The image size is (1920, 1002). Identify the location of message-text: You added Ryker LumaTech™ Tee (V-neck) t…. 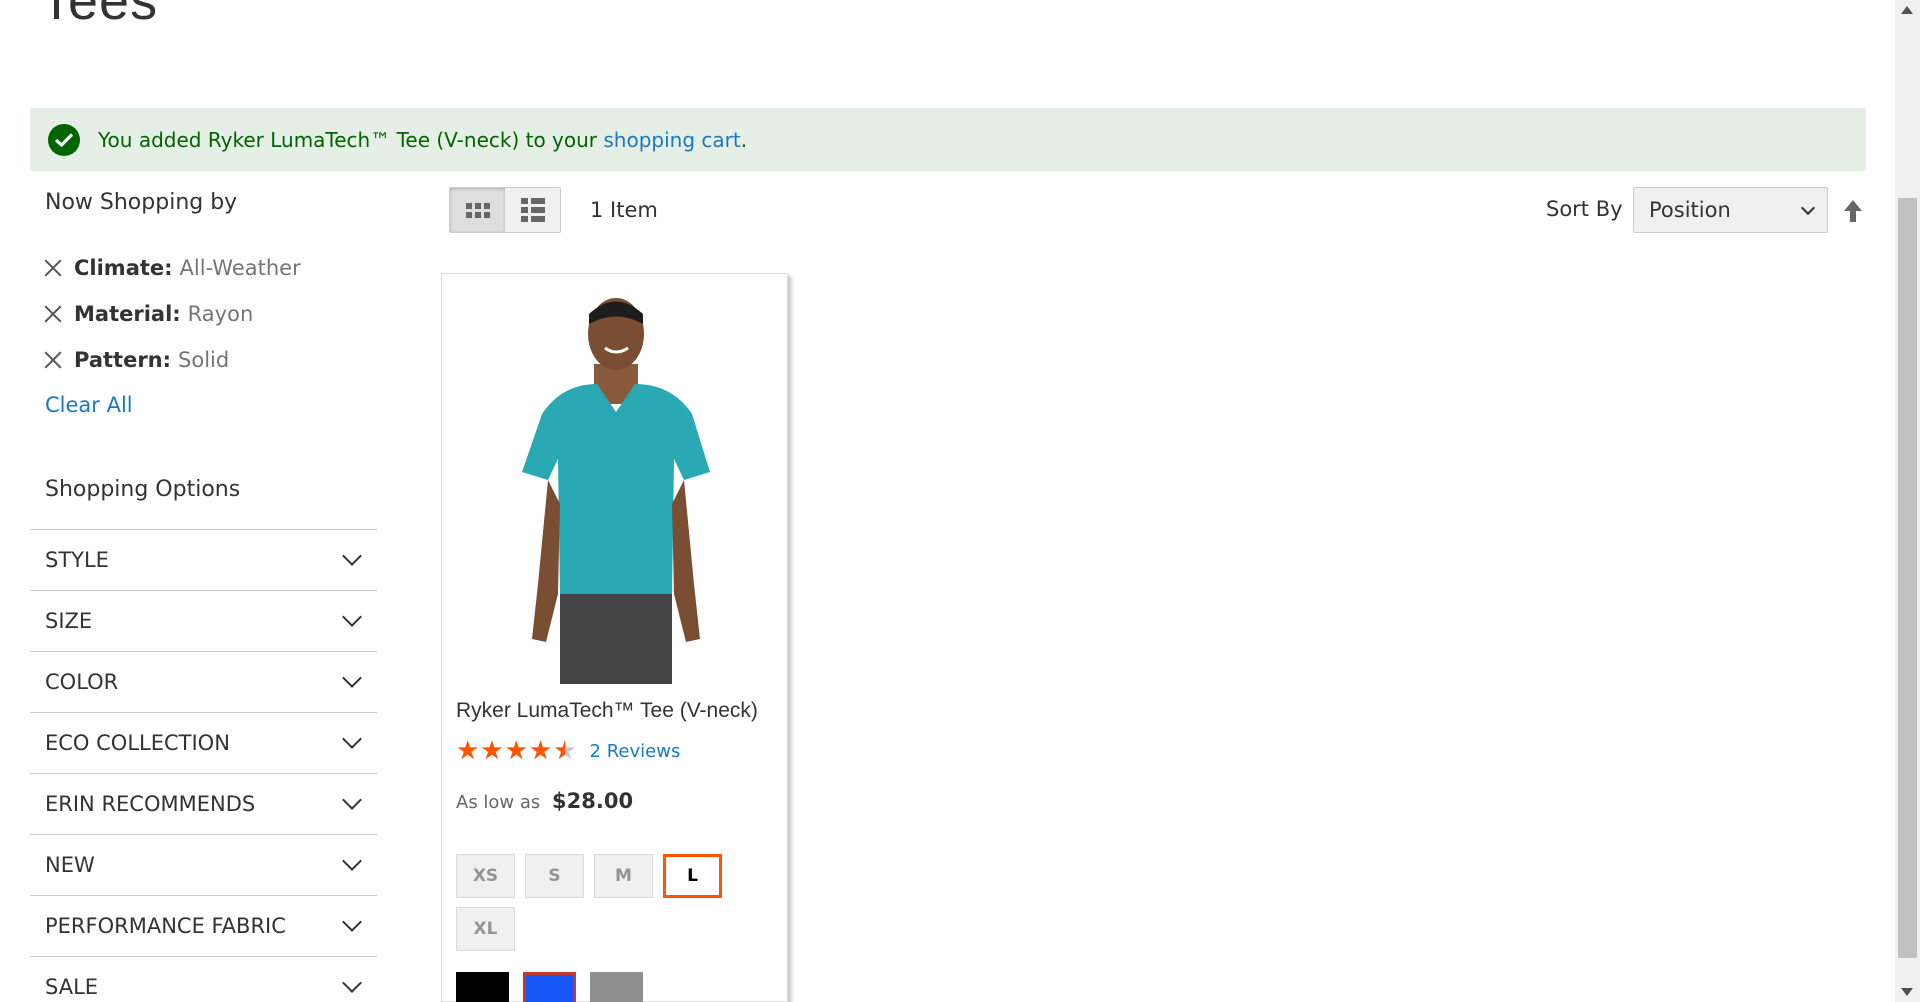
(423, 139).